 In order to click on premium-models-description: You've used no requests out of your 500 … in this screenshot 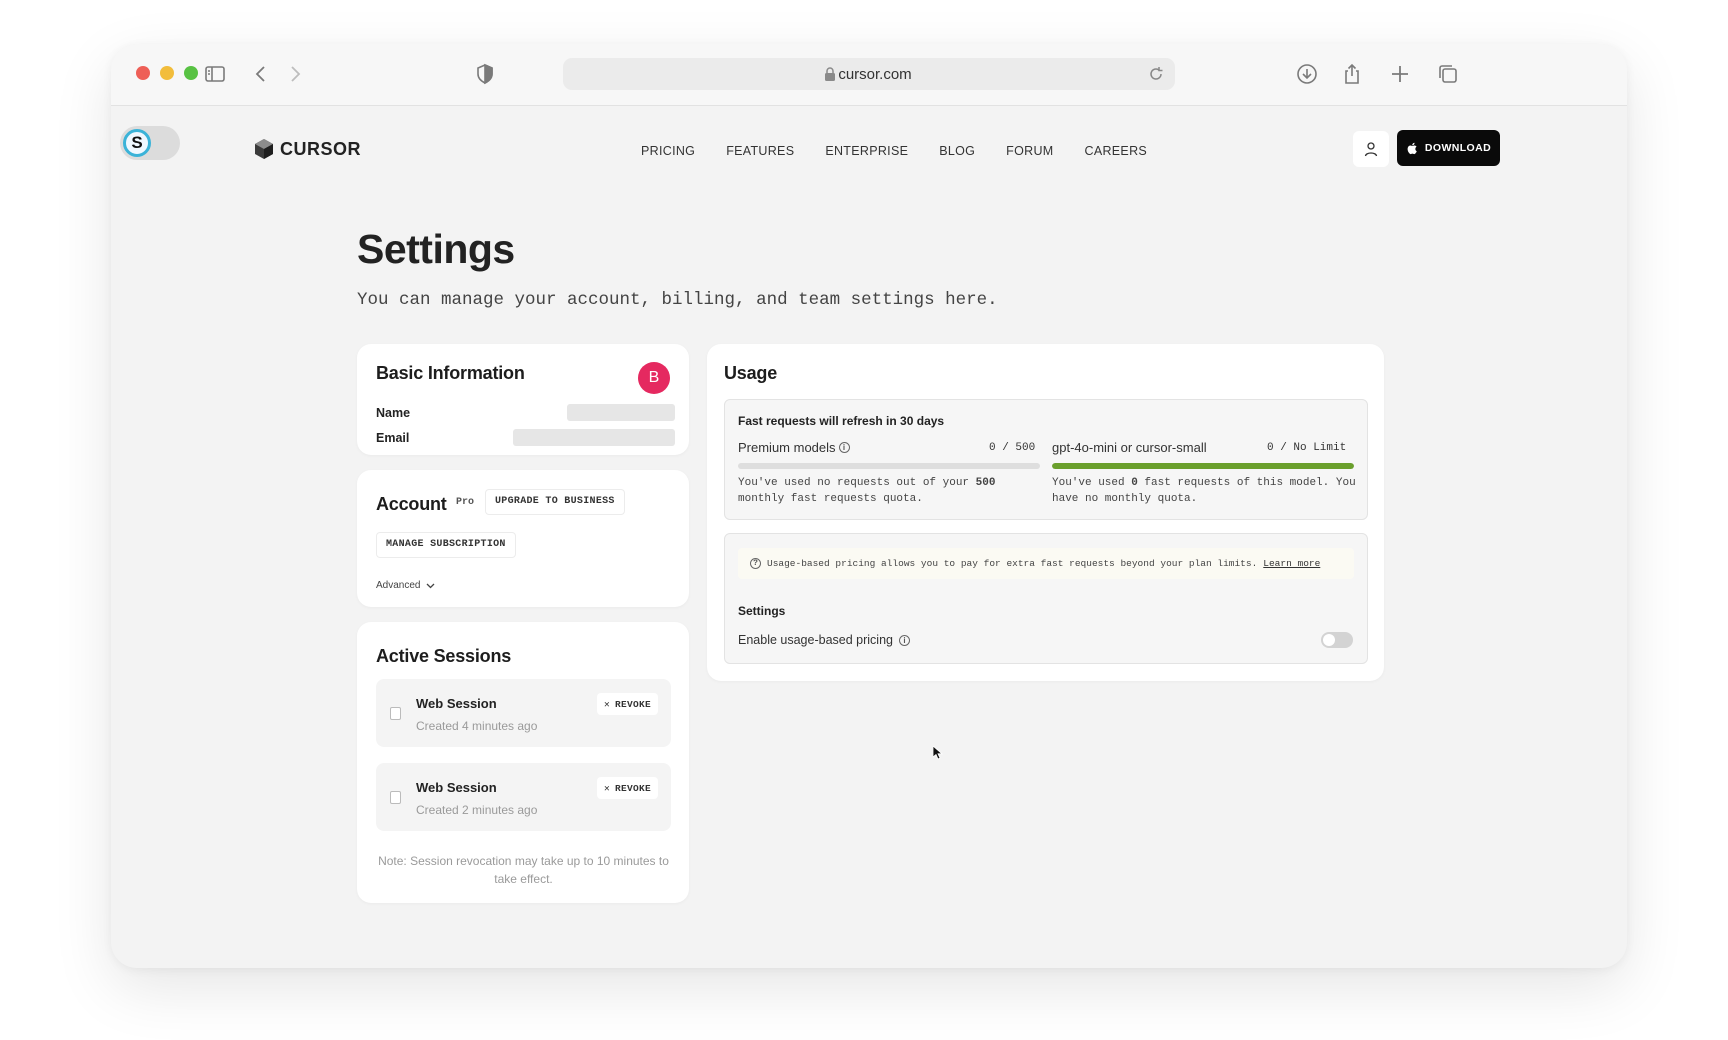, I will do `click(893, 491)`.